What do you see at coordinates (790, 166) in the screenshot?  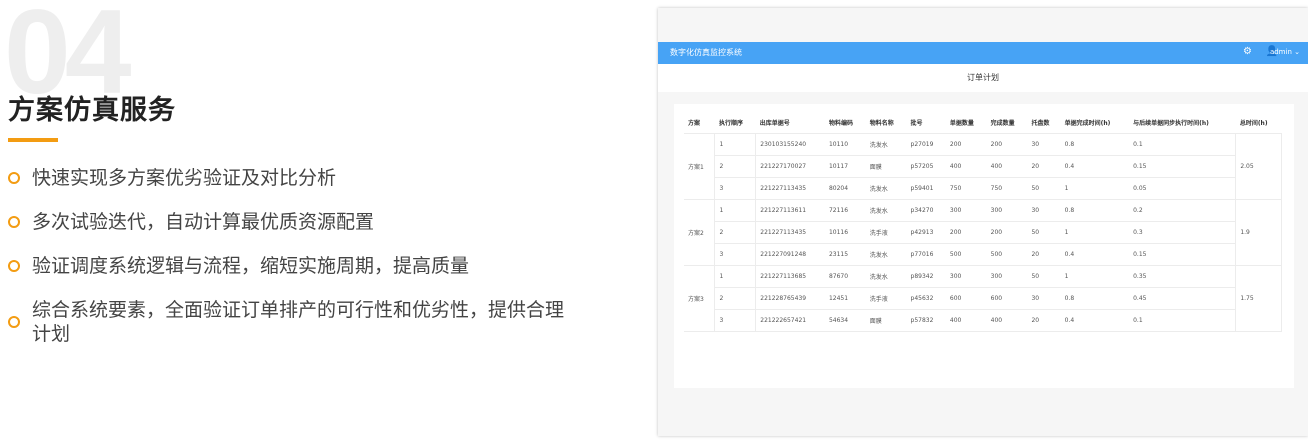 I see `table-cell: 221227170027` at bounding box center [790, 166].